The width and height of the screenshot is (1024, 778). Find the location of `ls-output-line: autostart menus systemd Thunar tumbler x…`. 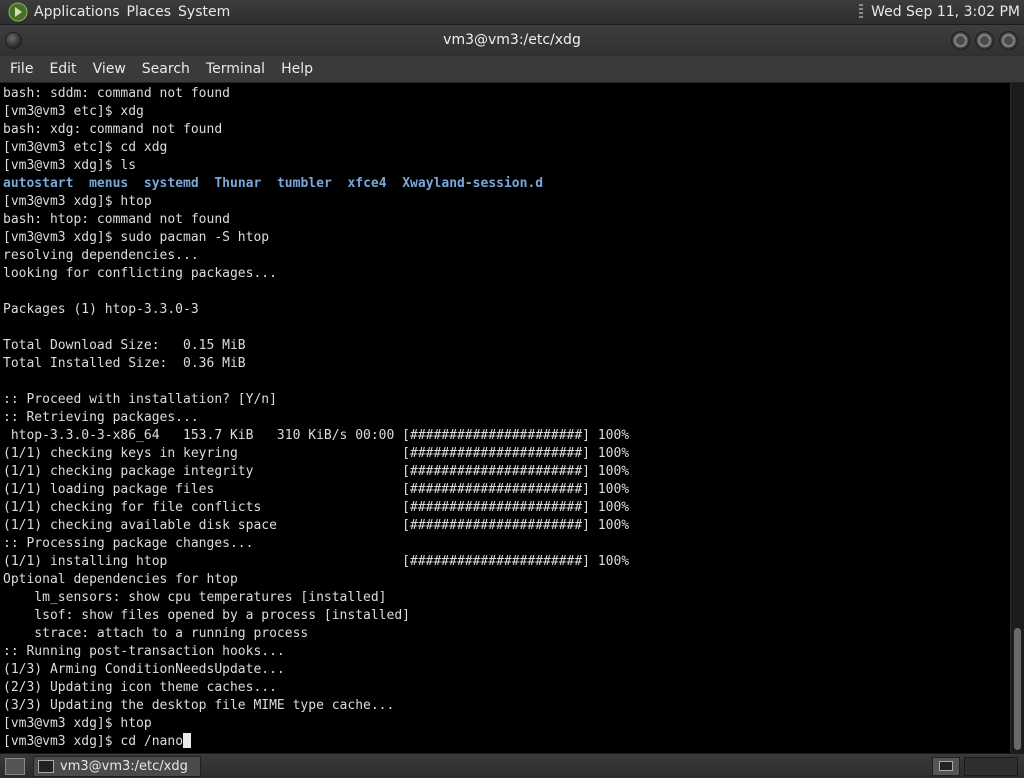

ls-output-line: autostart menus systemd Thunar tumbler x… is located at coordinates (506, 184).